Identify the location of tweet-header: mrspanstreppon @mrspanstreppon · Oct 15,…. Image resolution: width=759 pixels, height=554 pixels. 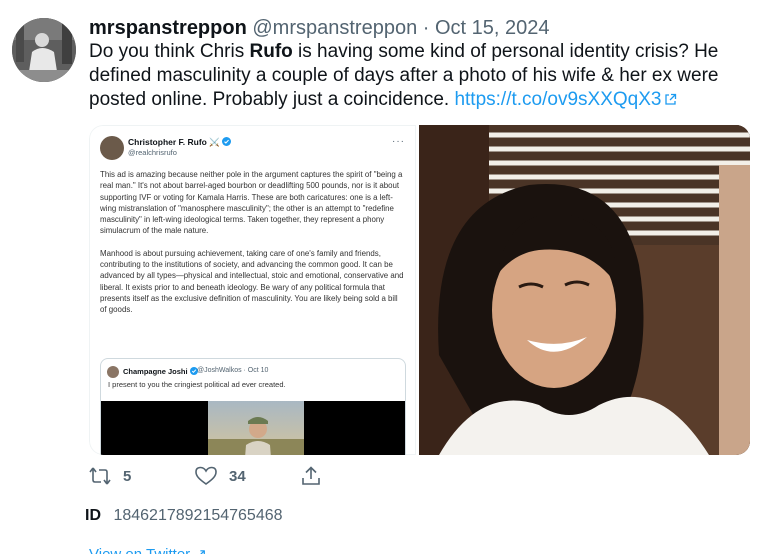
(319, 28).